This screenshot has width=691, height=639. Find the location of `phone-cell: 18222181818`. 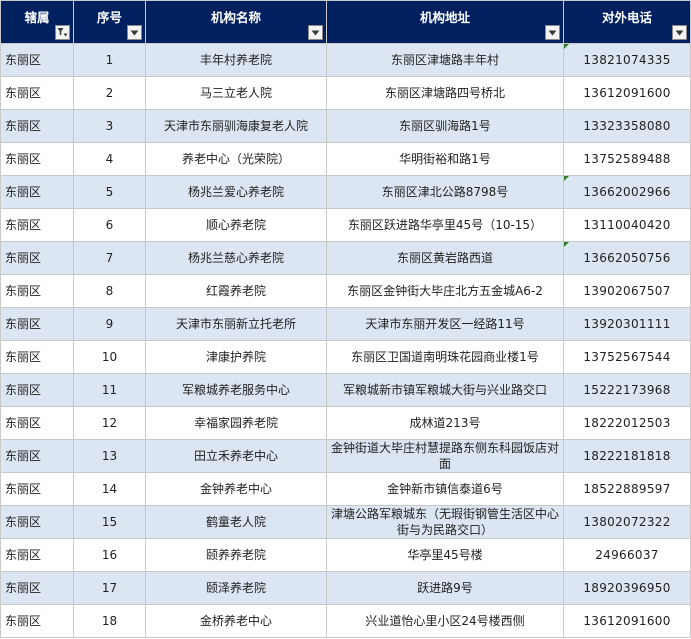

phone-cell: 18222181818 is located at coordinates (627, 456).